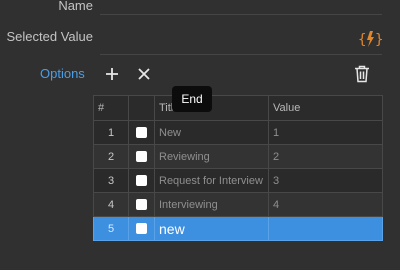 The height and width of the screenshot is (270, 400). Describe the element at coordinates (111, 204) in the screenshot. I see `row-index: 4` at that location.